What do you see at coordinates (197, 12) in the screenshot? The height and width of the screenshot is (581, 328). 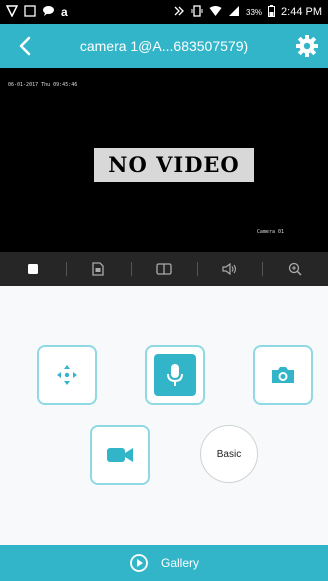 I see `vibrate-icon` at bounding box center [197, 12].